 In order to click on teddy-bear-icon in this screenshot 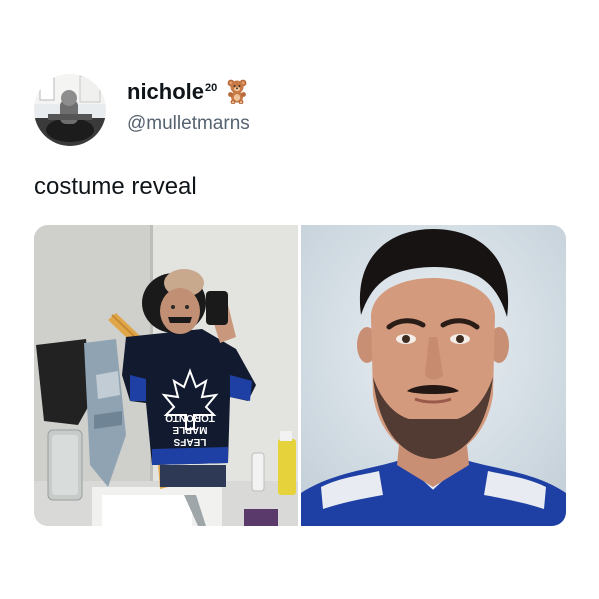, I will do `click(237, 91)`.